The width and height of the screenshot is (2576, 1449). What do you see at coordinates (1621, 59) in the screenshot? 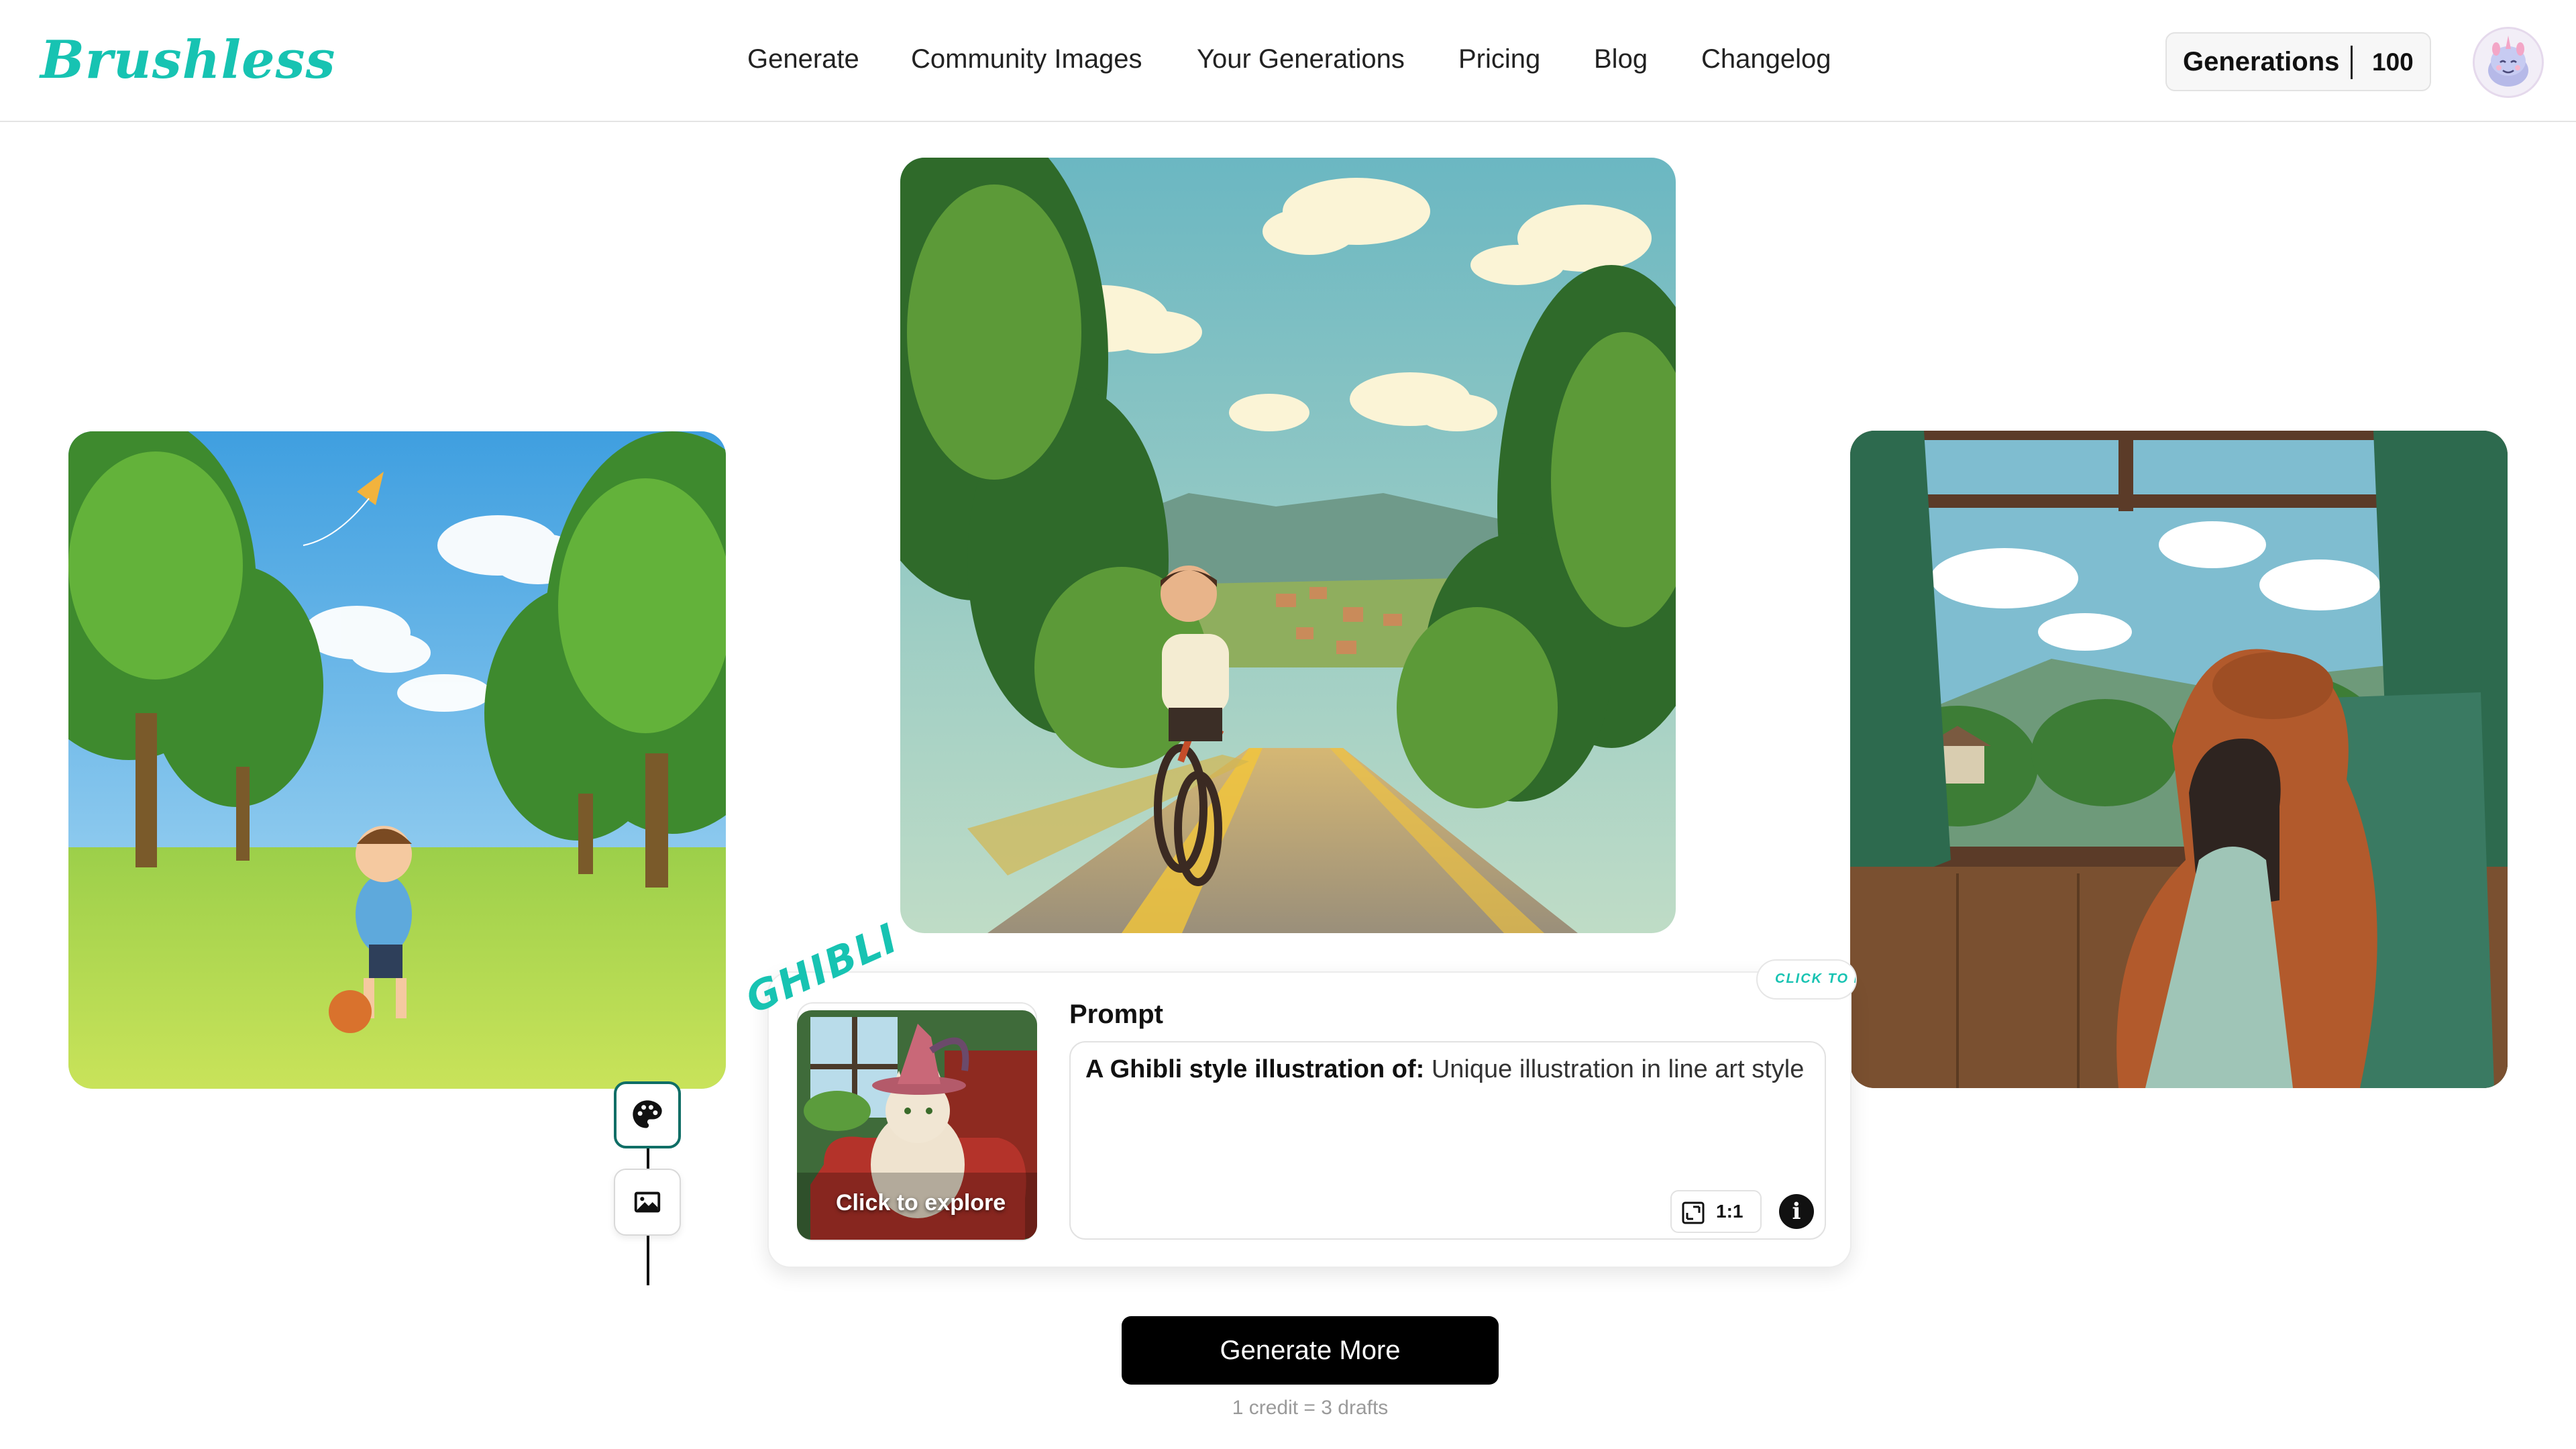
I see `nav-blog: Blog` at bounding box center [1621, 59].